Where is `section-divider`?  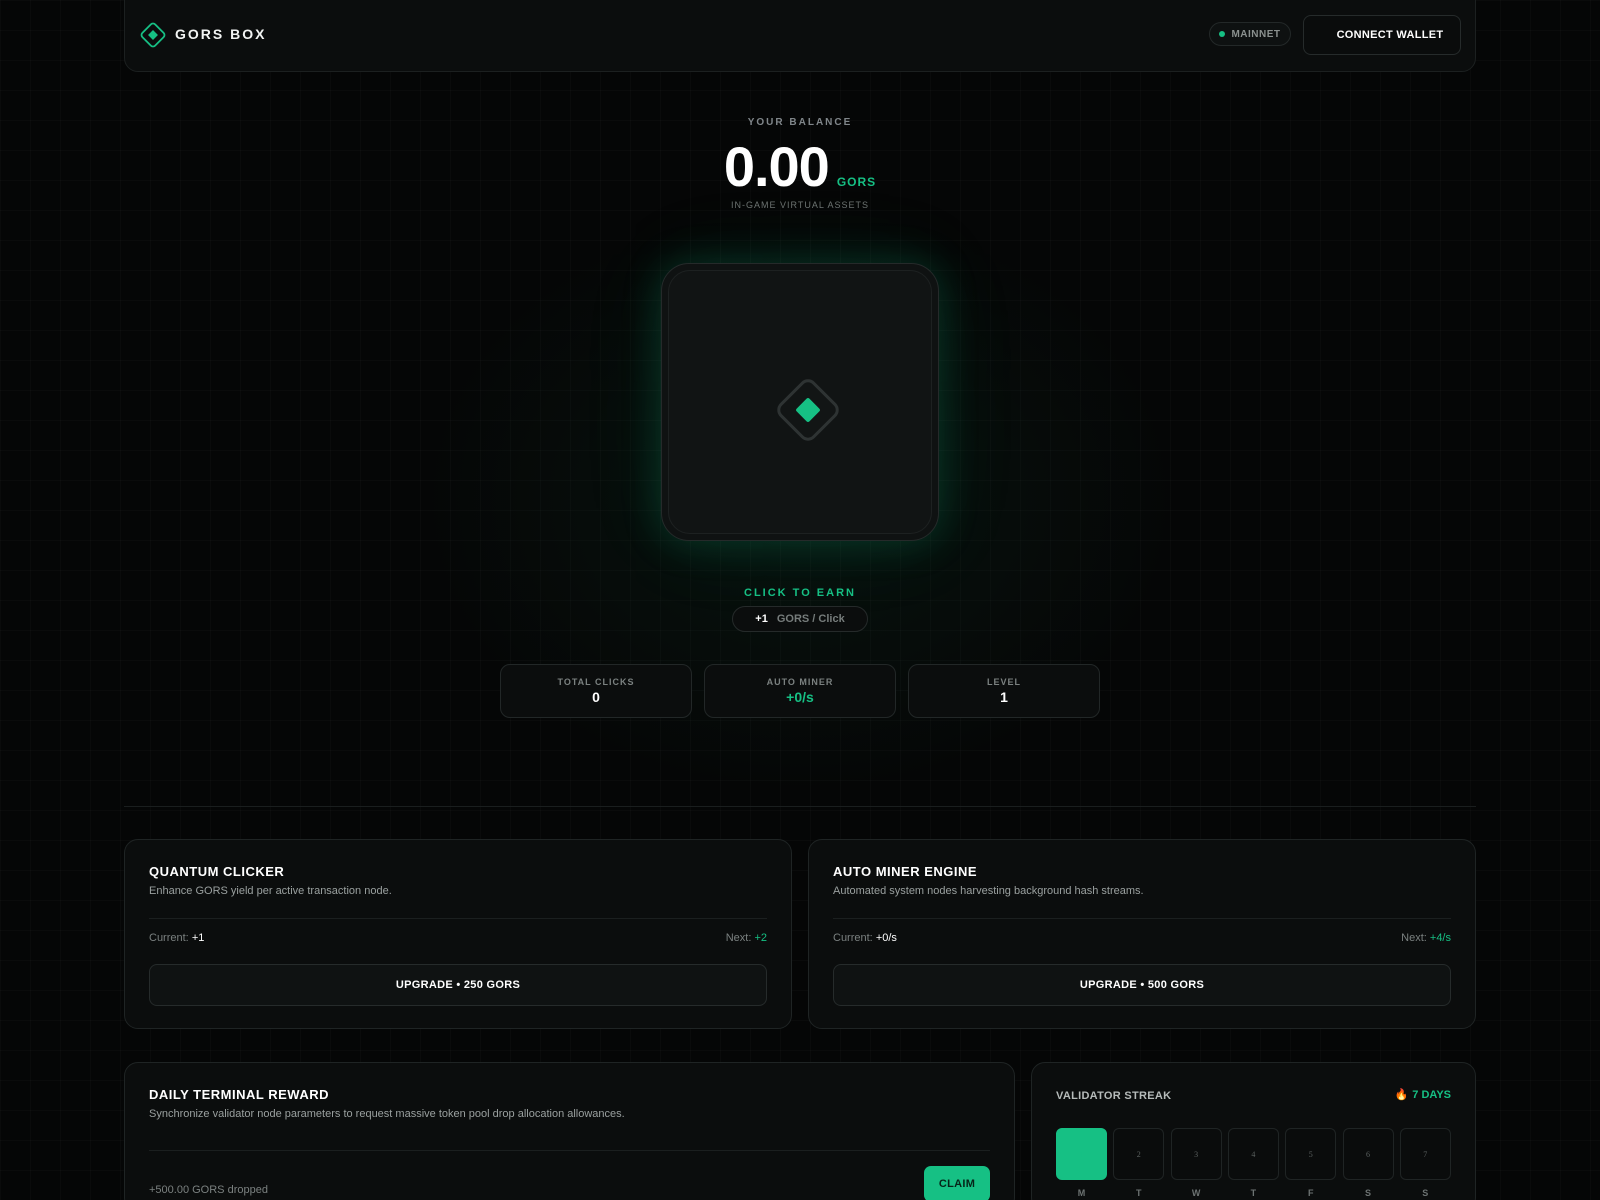 section-divider is located at coordinates (800, 806).